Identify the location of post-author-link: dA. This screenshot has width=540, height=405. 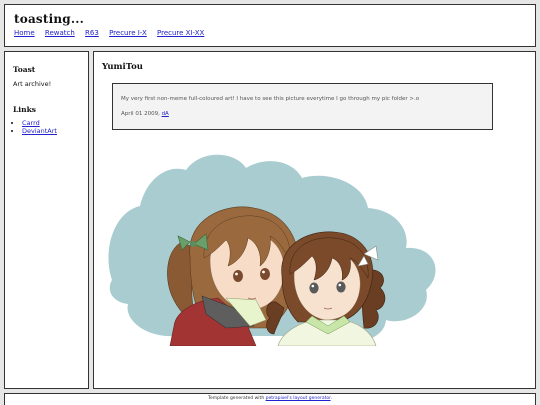
(165, 114).